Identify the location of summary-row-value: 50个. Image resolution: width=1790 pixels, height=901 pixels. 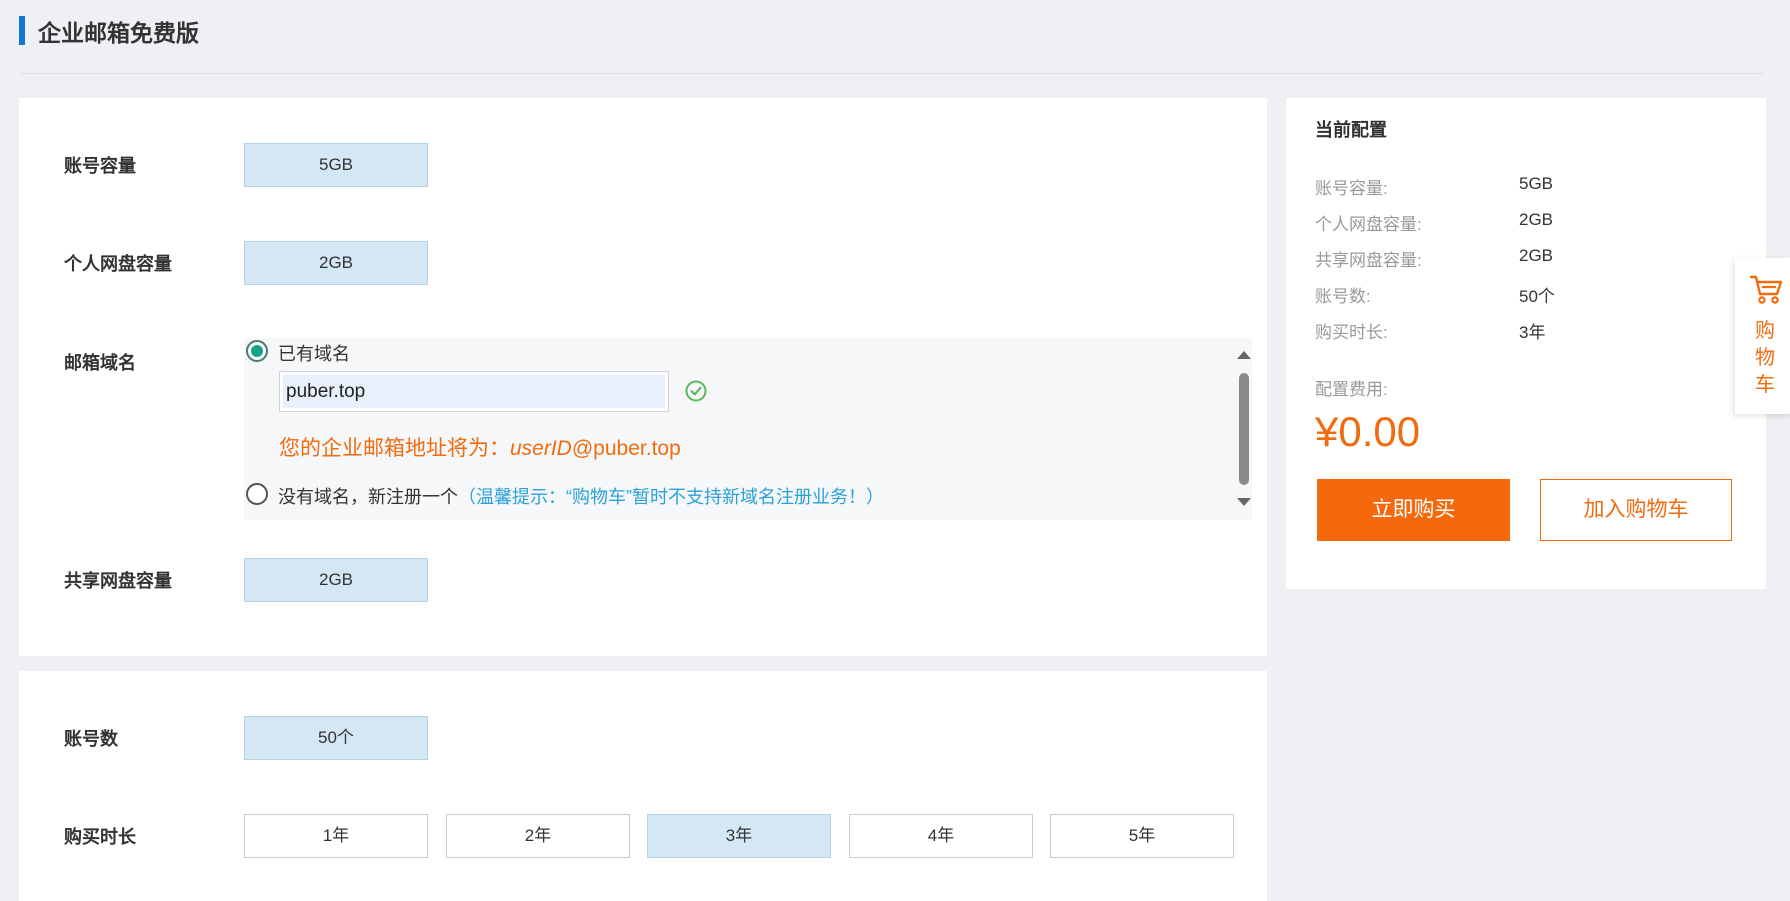
(1537, 296).